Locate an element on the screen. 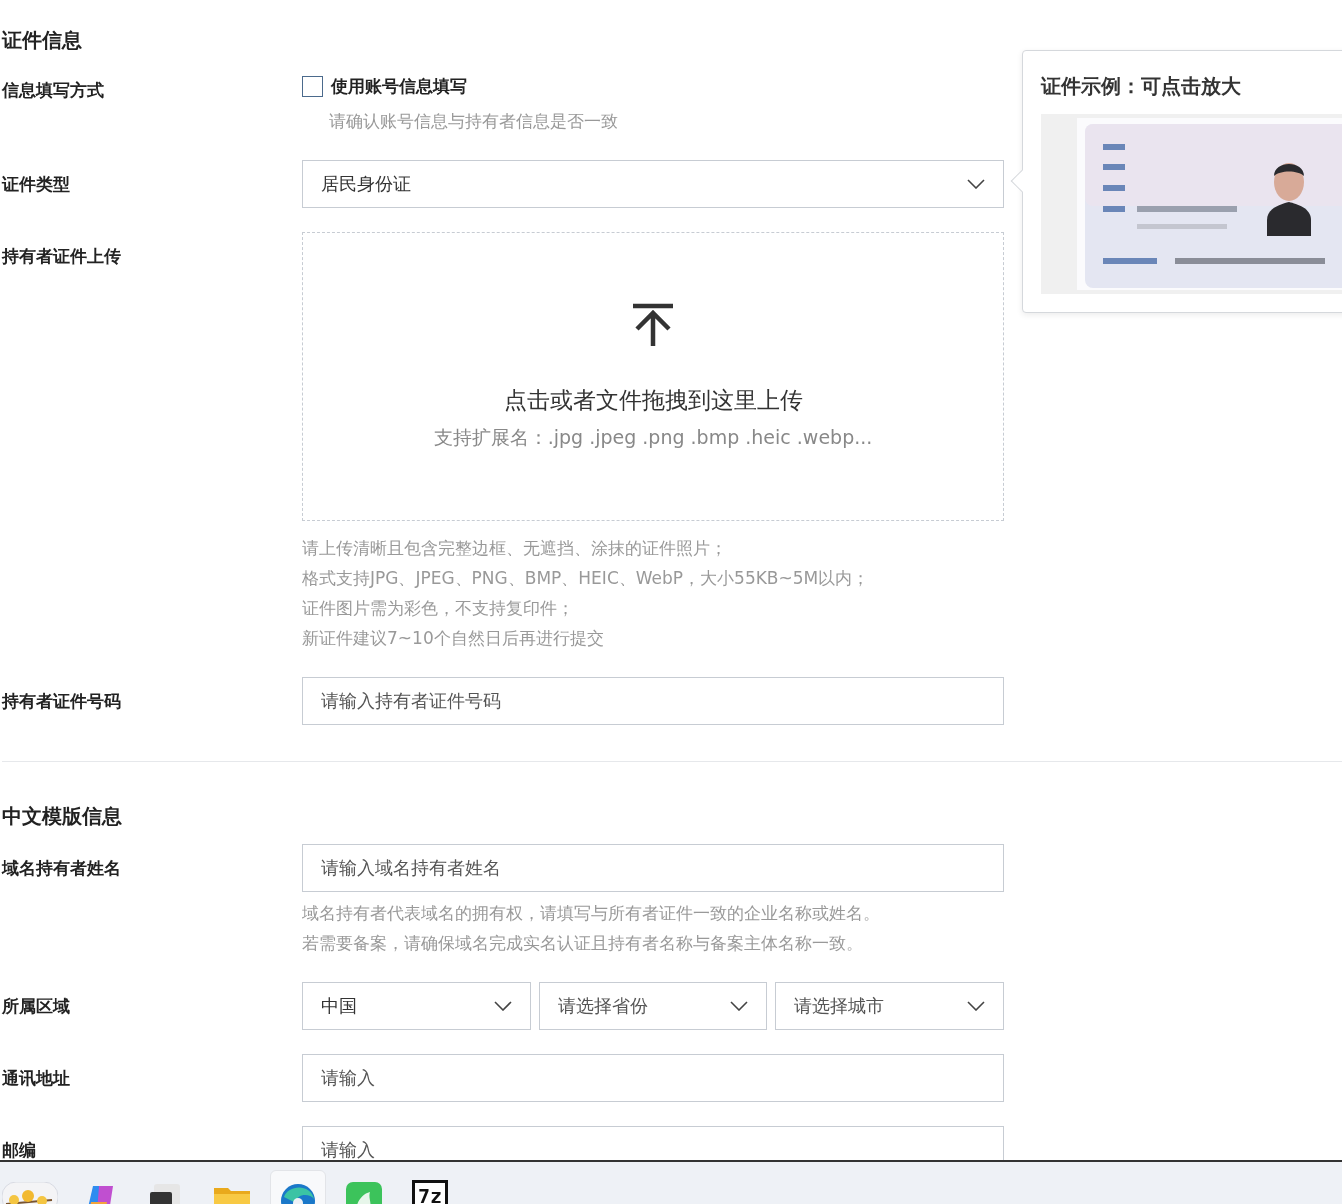 This screenshot has width=1342, height=1204. hint-text: 新证件建议7~10个自然日后再进行提交 is located at coordinates (453, 638).